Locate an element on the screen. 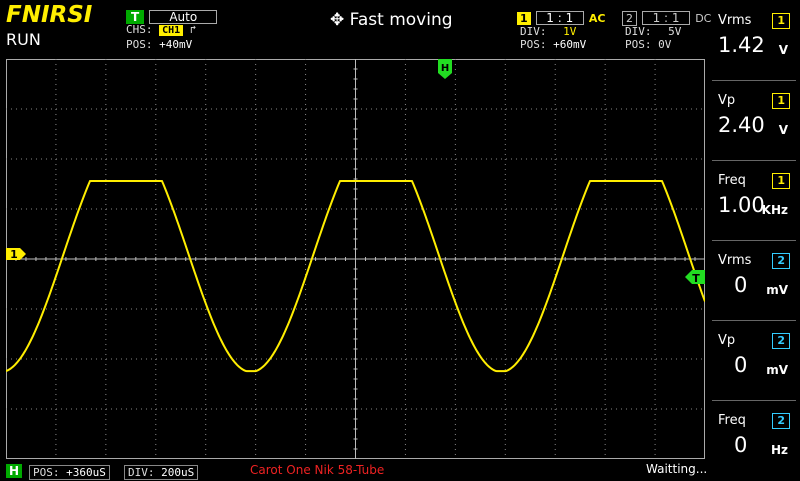  trigger-badge: T is located at coordinates (135, 17).